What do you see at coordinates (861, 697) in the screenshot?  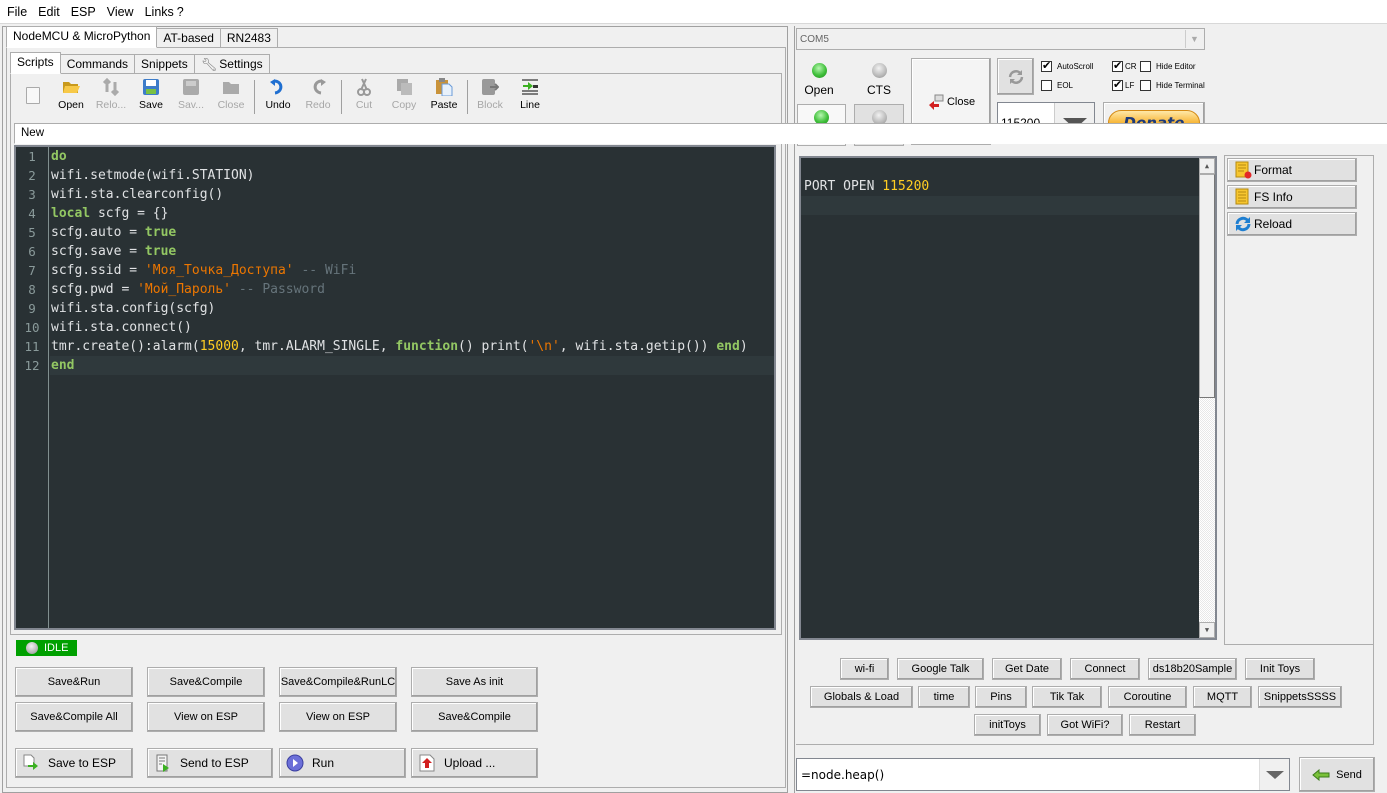 I see `snippet-globals-load-button: Globals & Load` at bounding box center [861, 697].